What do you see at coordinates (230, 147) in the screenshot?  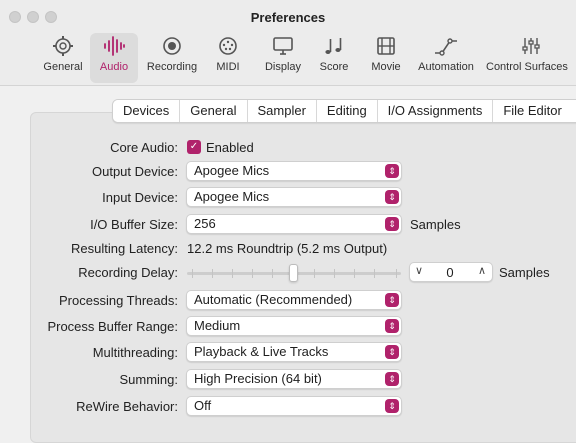 I see `core-audio-checkbox-label: Enabled` at bounding box center [230, 147].